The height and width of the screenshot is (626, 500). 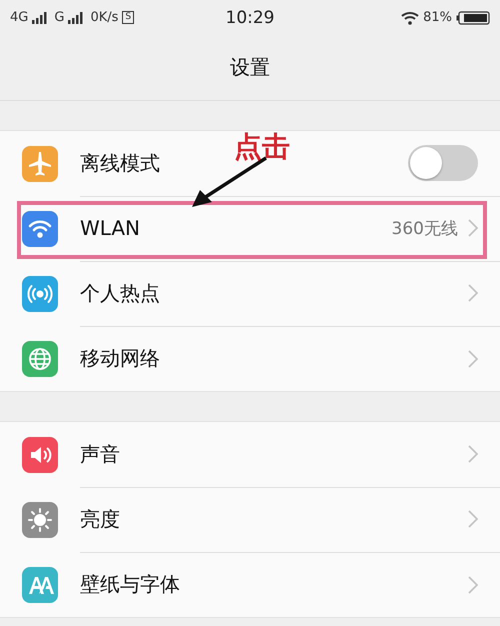 I want to click on annotation-label: 点击, so click(x=262, y=147).